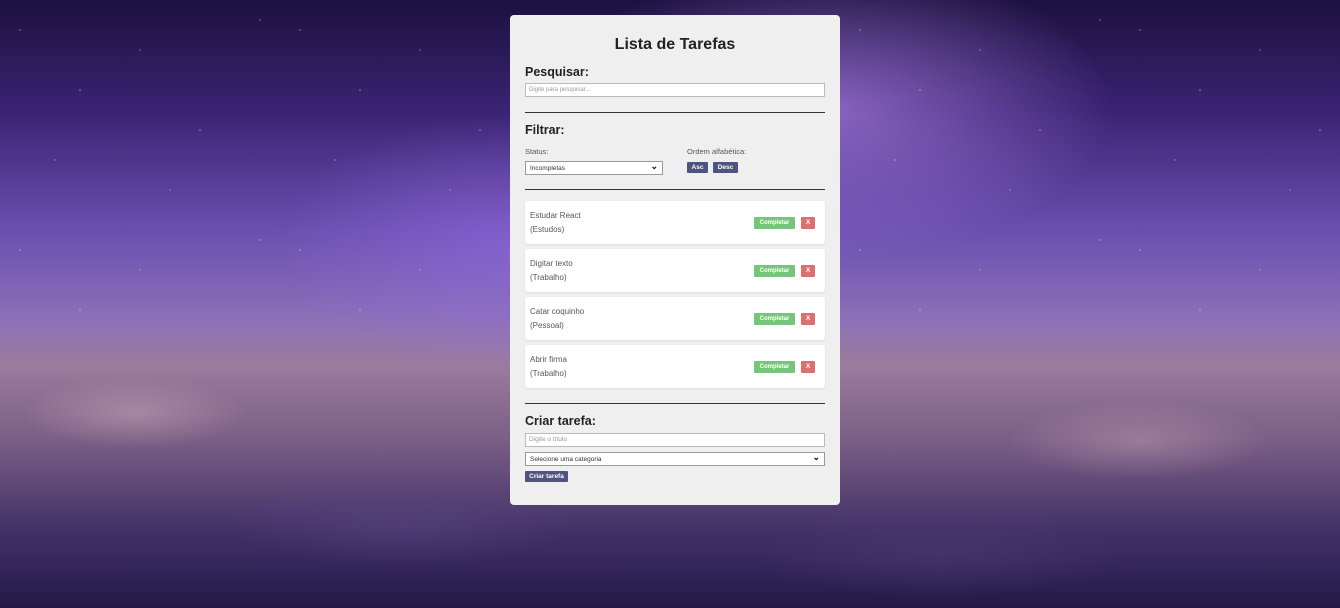  Describe the element at coordinates (697, 167) in the screenshot. I see `sort-asc-button: Asc` at that location.